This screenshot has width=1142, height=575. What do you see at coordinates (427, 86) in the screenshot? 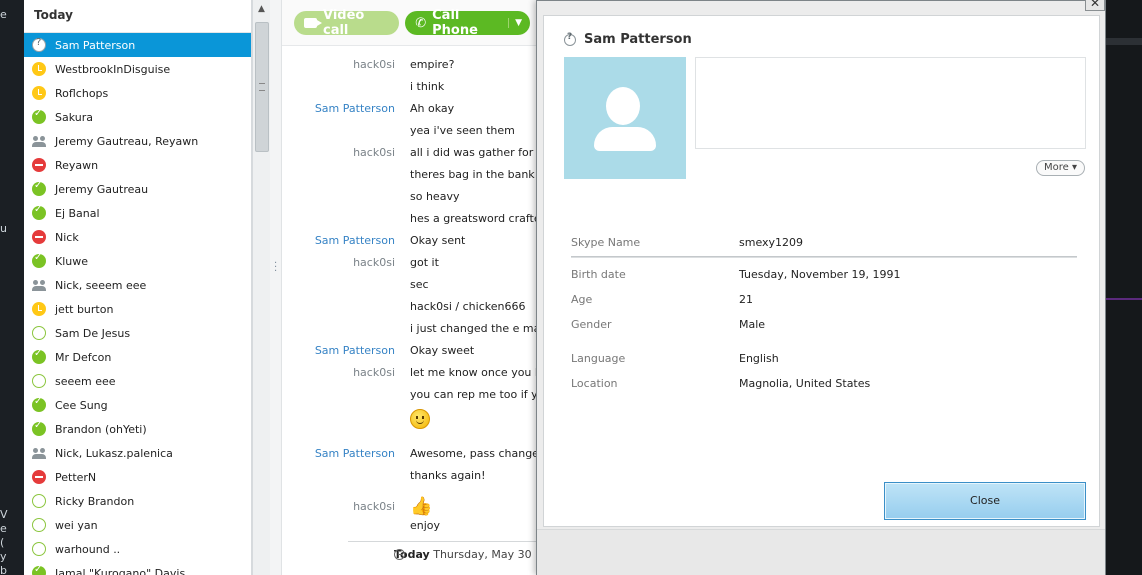
I see `message-text: i think` at bounding box center [427, 86].